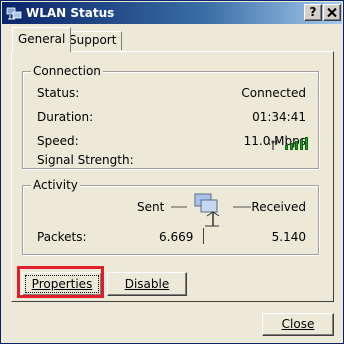  What do you see at coordinates (42, 39) in the screenshot?
I see `tab-general: General` at bounding box center [42, 39].